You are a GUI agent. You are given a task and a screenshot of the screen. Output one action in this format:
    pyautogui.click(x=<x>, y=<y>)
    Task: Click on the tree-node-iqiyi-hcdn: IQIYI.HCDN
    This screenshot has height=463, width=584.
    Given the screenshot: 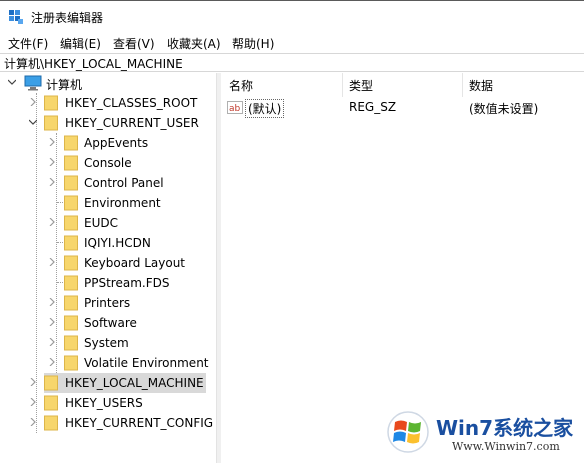 What is the action you would take?
    pyautogui.click(x=107, y=243)
    